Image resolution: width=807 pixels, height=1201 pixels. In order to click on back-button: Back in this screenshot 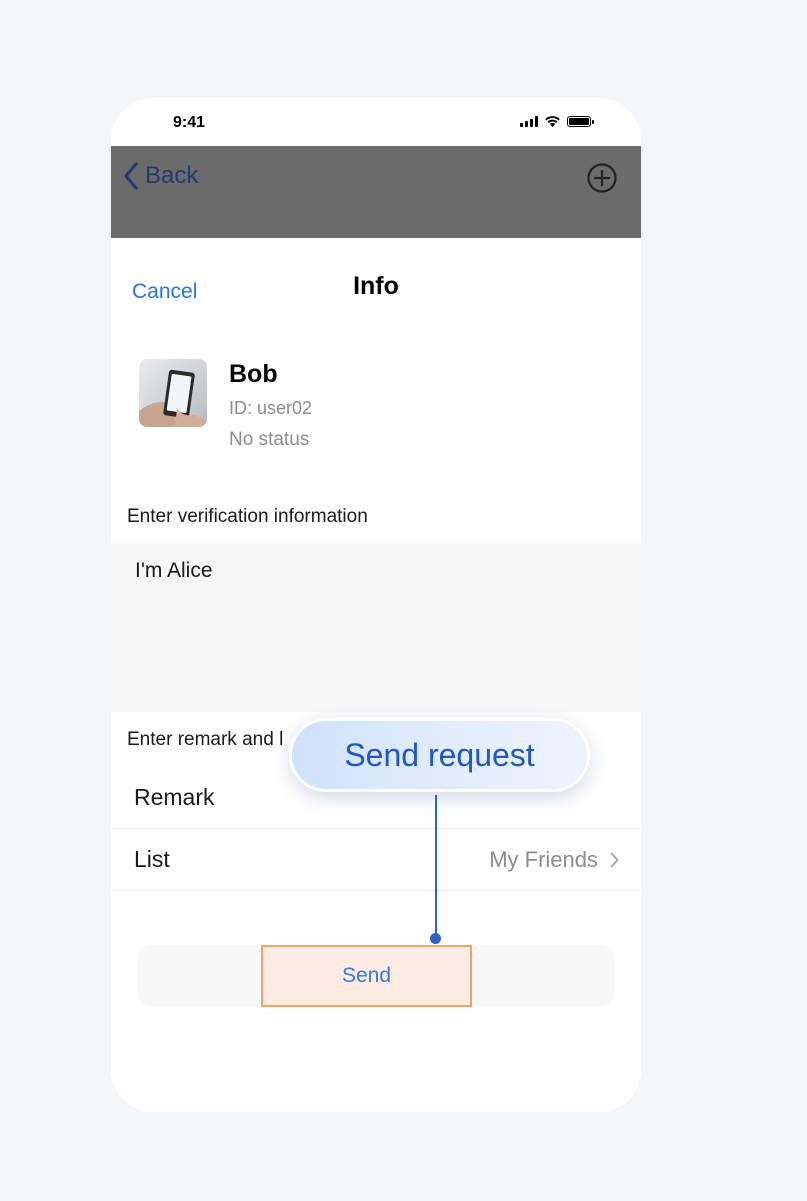, I will do `click(160, 176)`.